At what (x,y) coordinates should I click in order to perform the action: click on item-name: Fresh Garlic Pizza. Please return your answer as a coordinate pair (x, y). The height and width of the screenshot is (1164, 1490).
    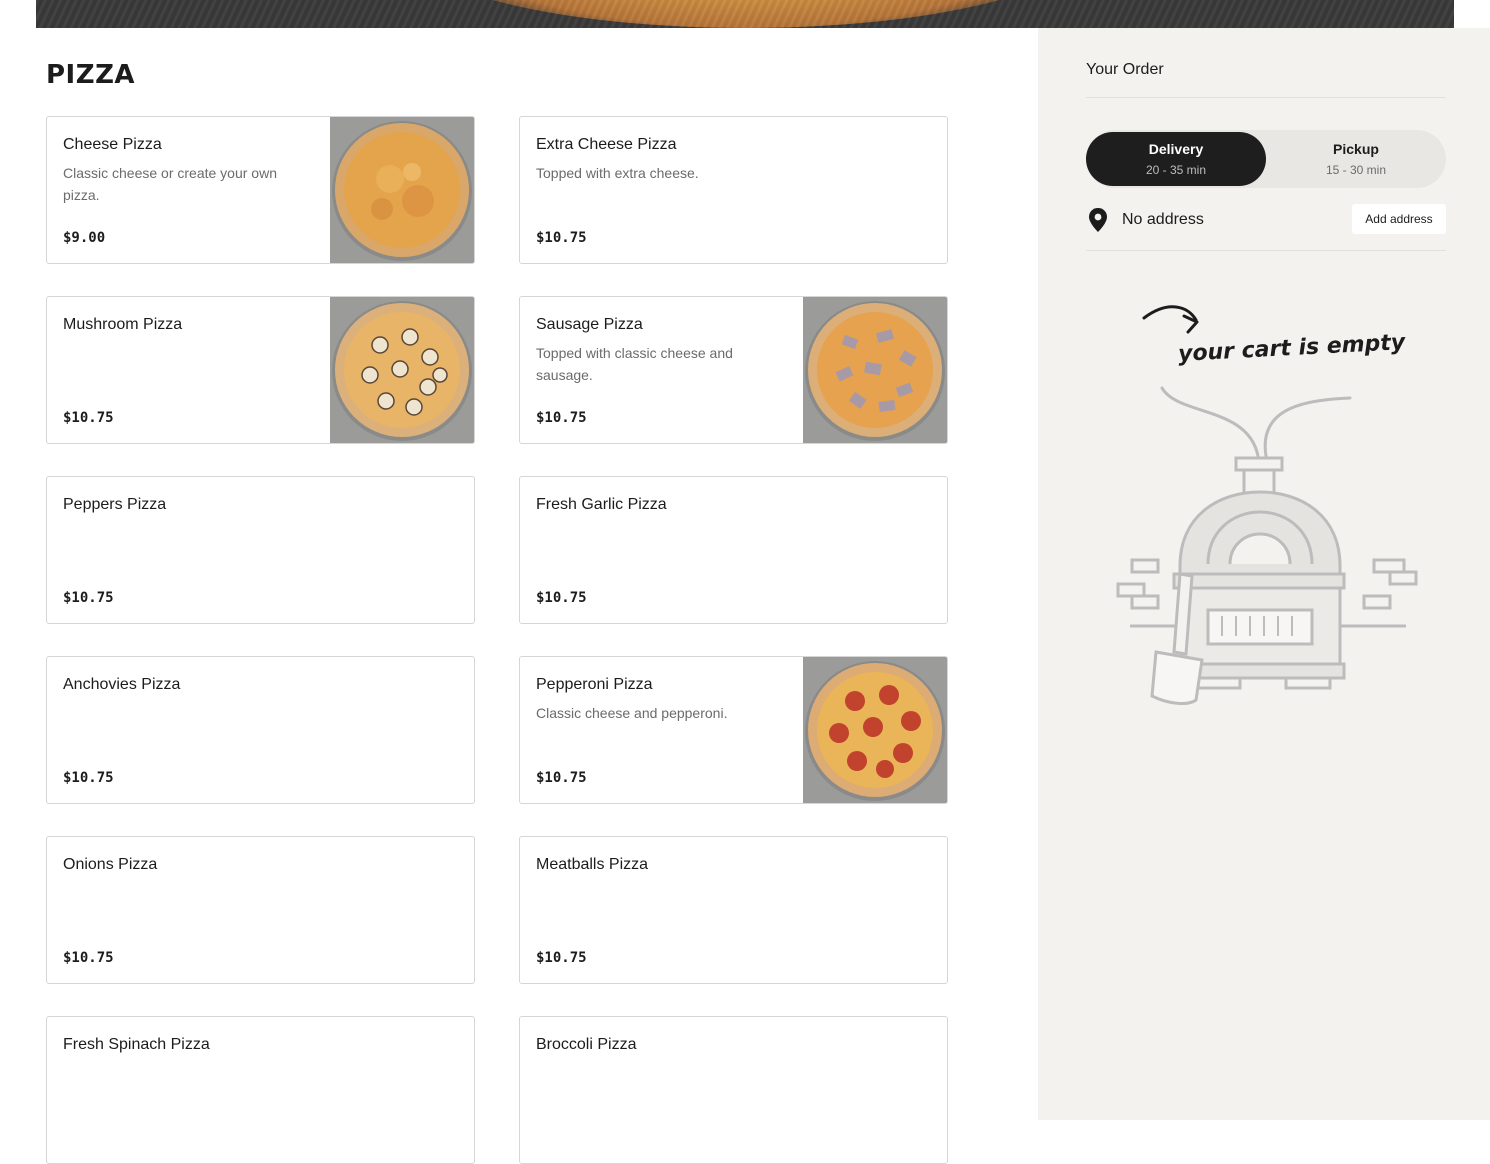
    Looking at the image, I should click on (601, 504).